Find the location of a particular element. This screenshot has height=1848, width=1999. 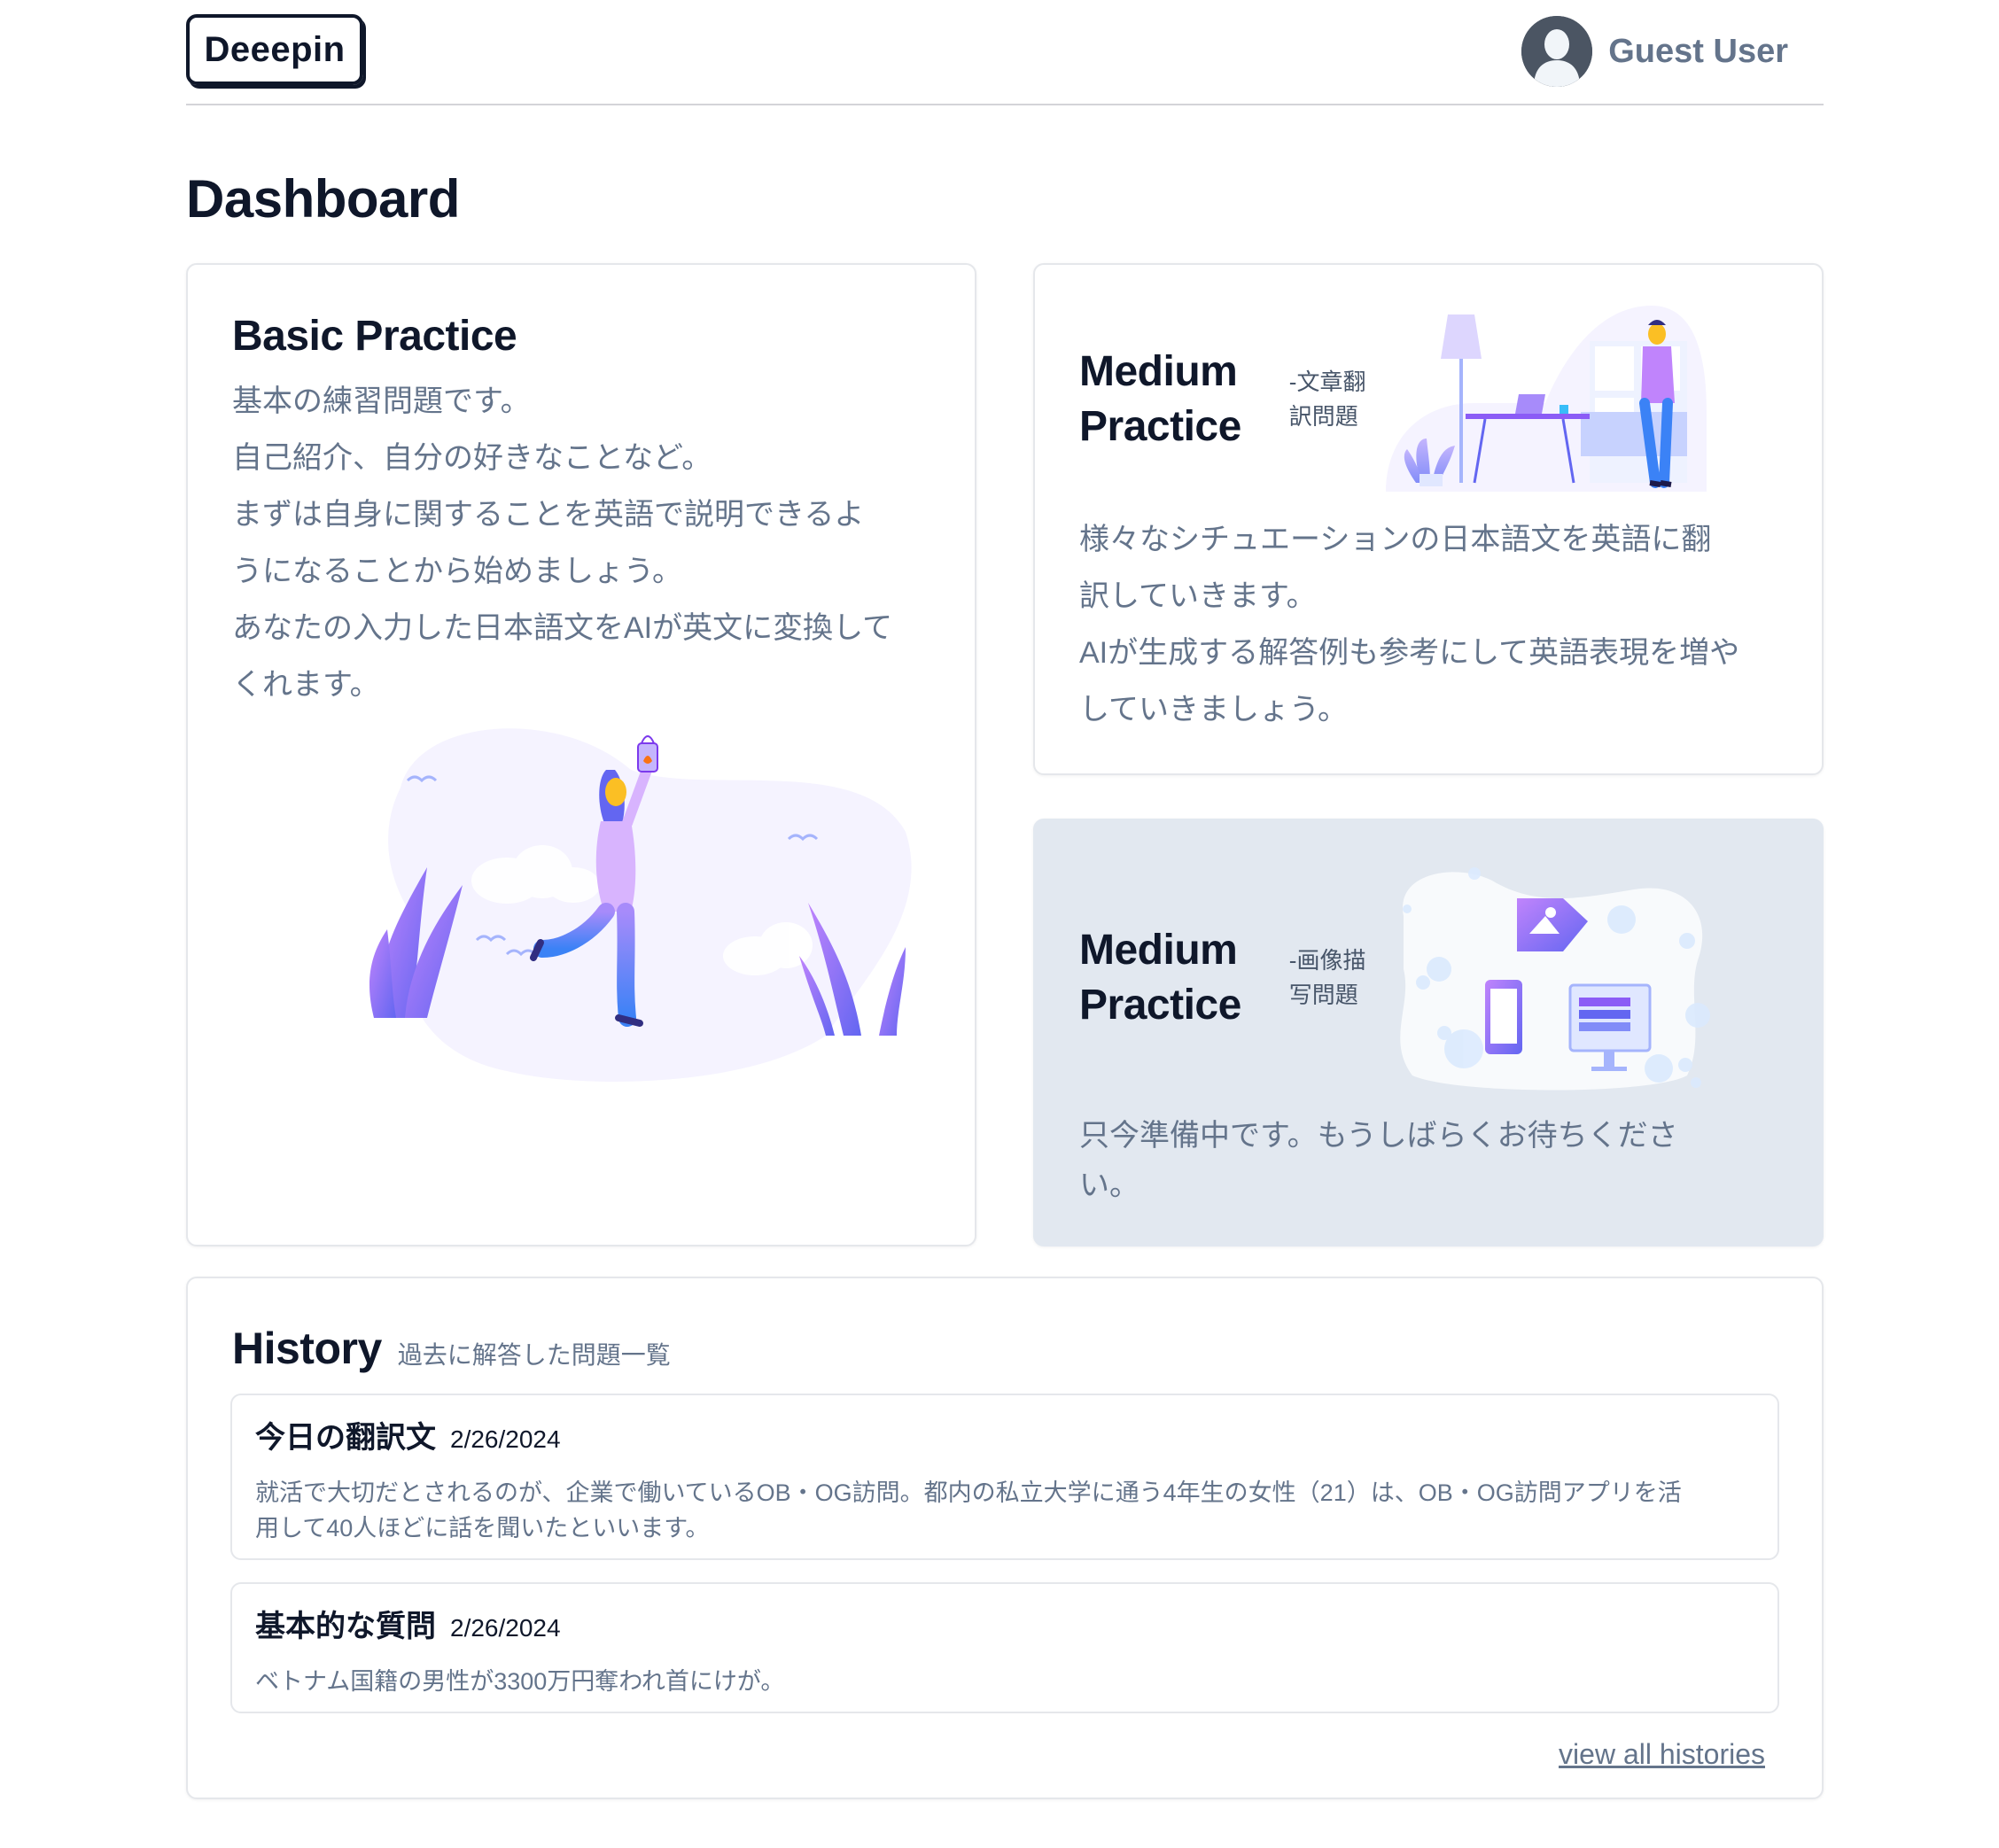

top-header: Deeepin Guest User is located at coordinates (1005, 53).